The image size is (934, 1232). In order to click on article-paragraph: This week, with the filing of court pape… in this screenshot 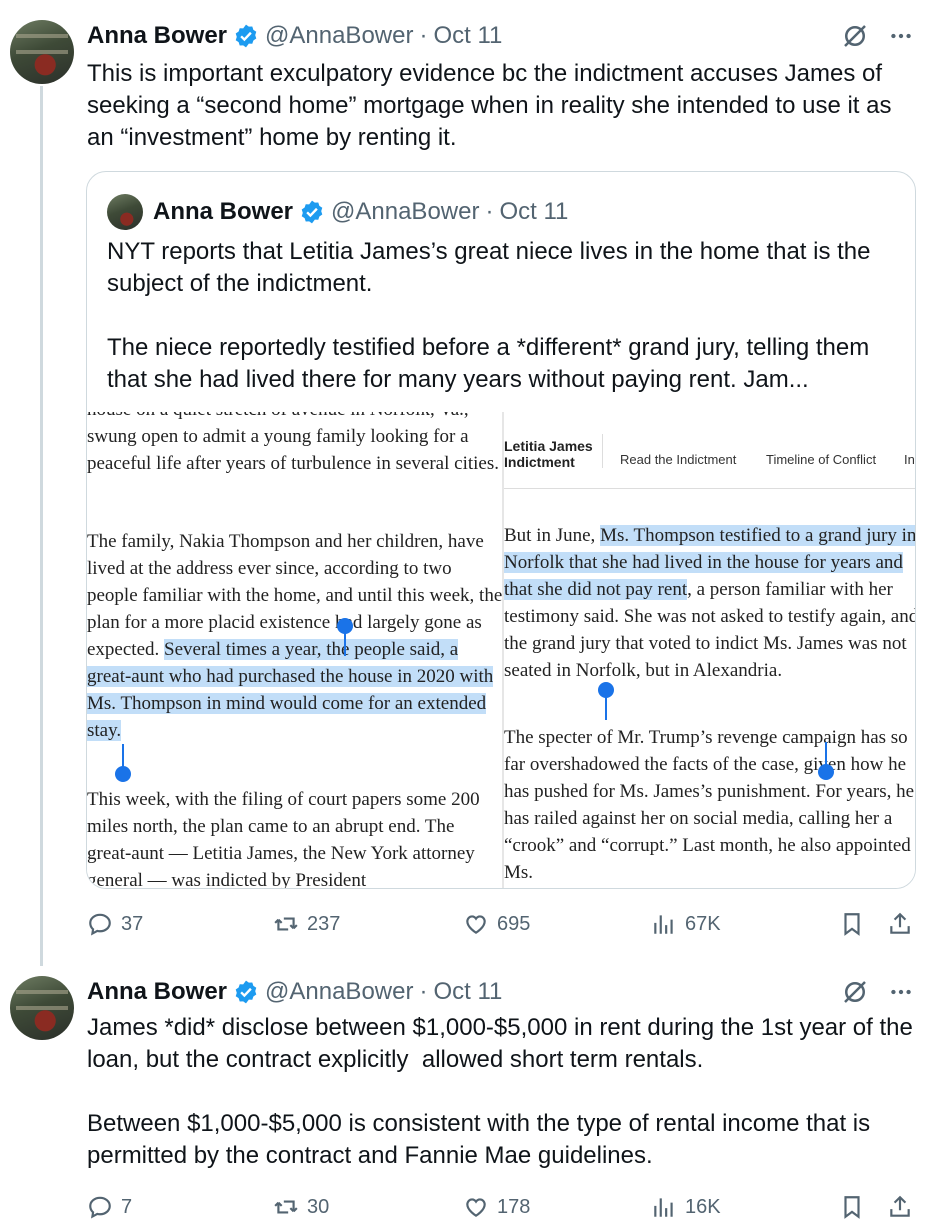, I will do `click(283, 838)`.